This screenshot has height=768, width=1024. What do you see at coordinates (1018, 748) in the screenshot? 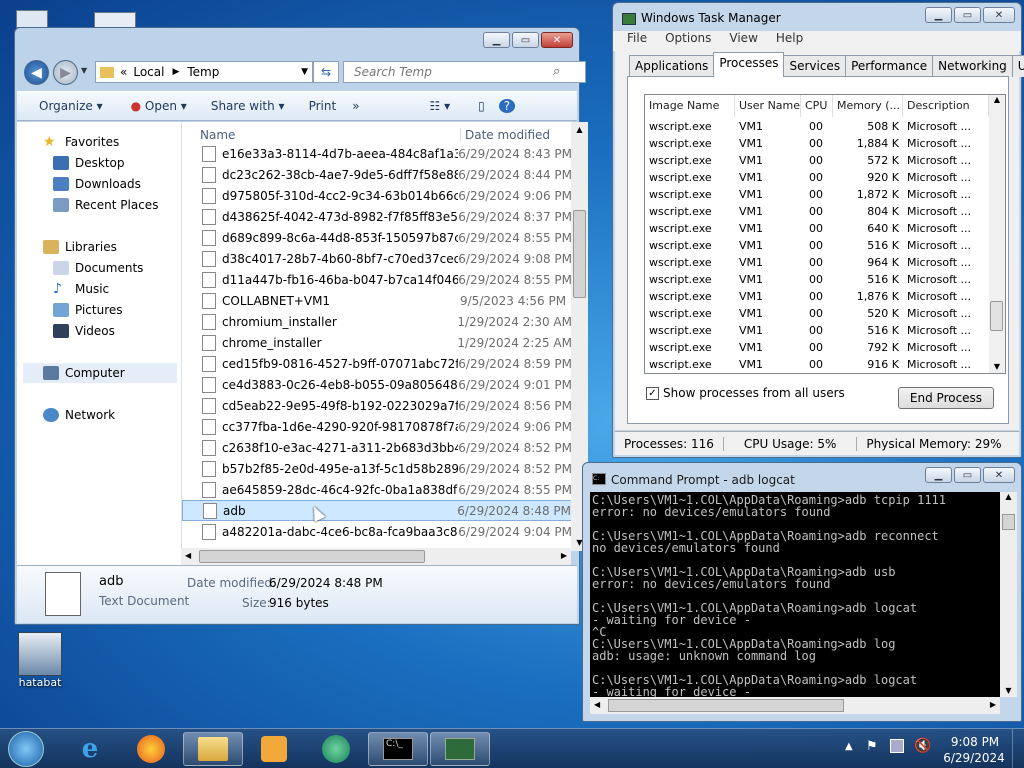
I see `show-desktop-button` at bounding box center [1018, 748].